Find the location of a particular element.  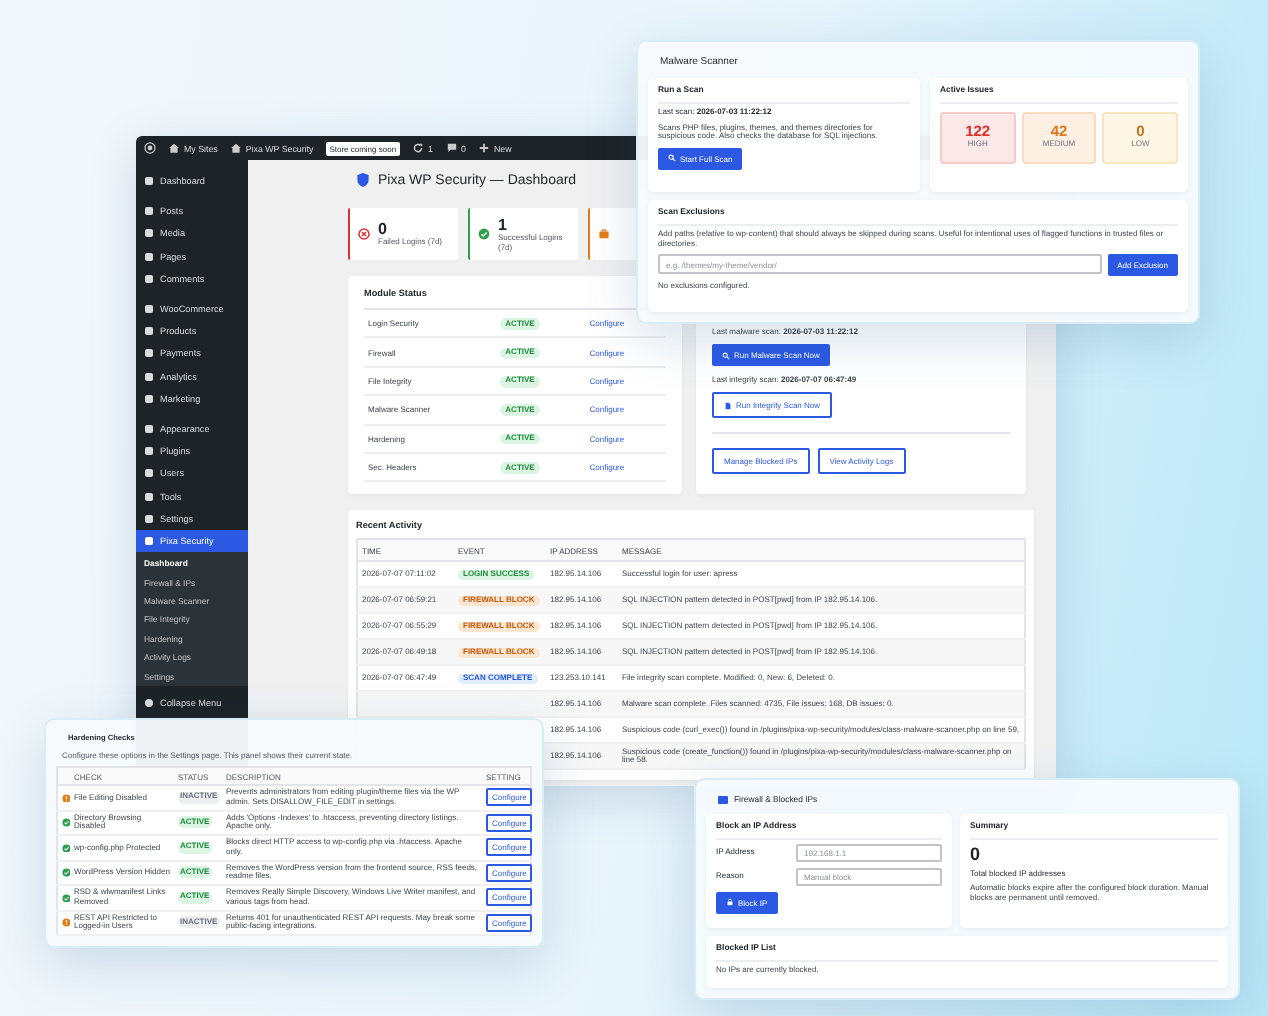

check-icon is located at coordinates (484, 234).